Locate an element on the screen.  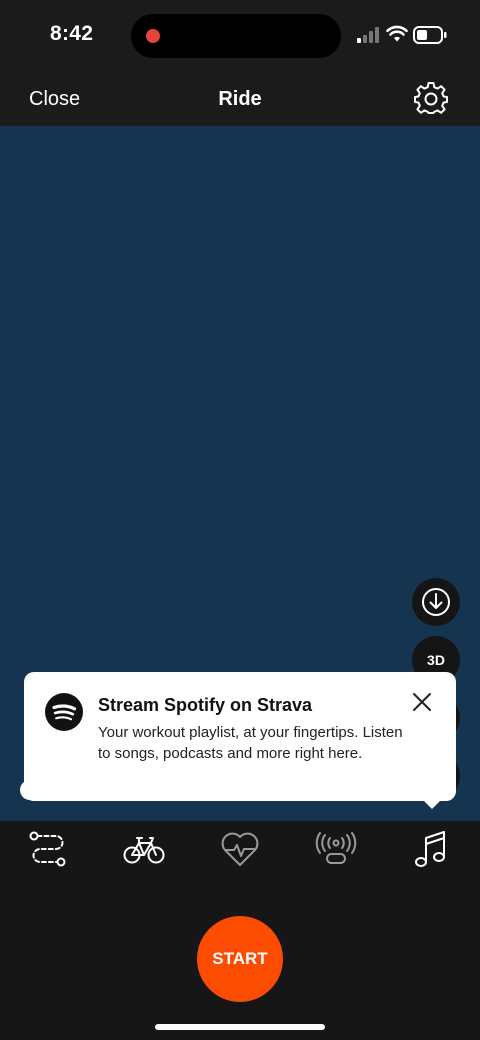
bike-icon is located at coordinates (144, 850).